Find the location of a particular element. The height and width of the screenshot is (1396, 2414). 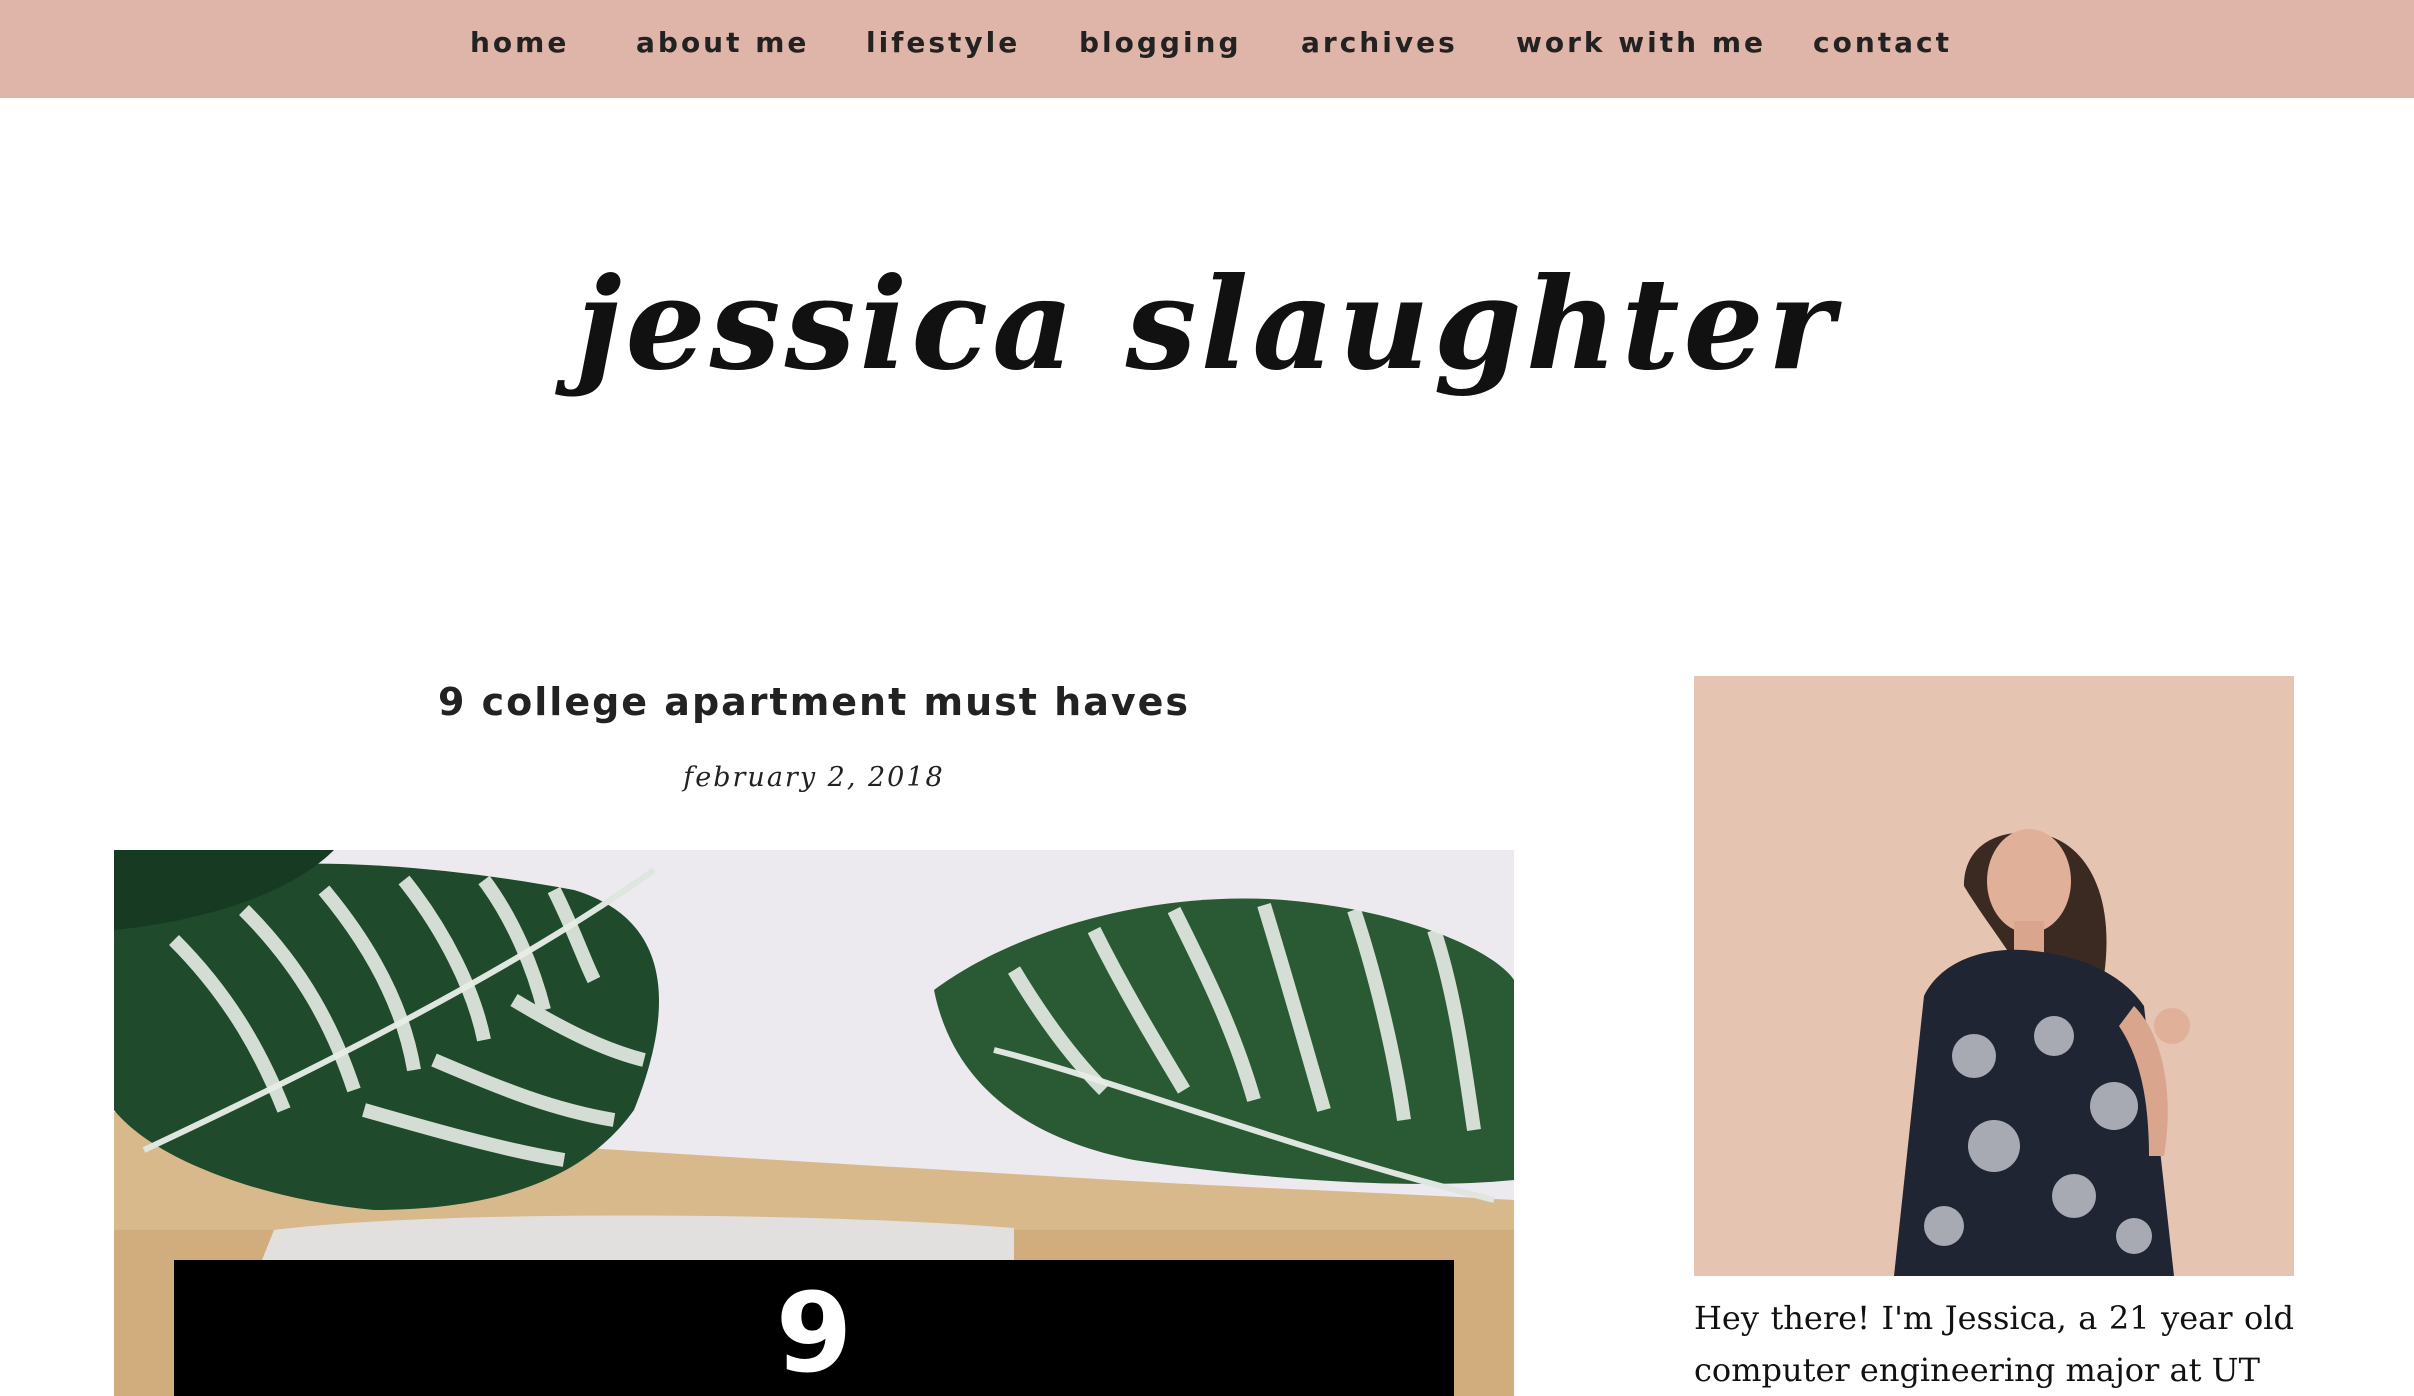

post-date: february 2, 2018 is located at coordinates (814, 777).